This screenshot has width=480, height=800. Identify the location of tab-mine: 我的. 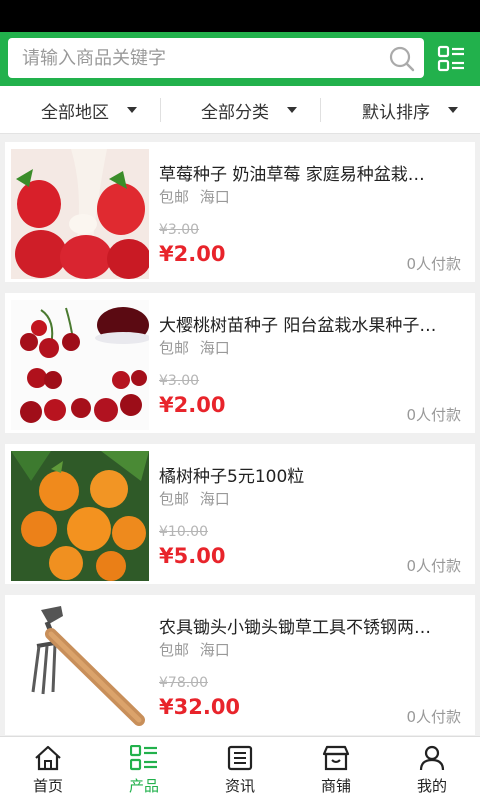
(432, 768).